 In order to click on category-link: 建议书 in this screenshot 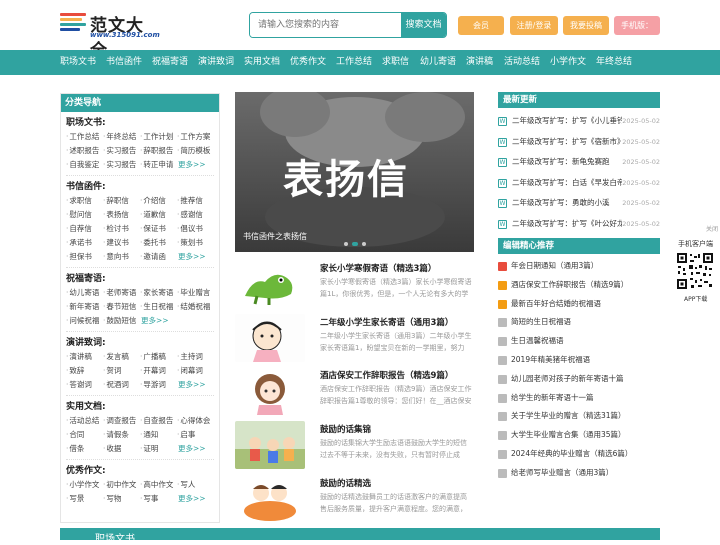, I will do `click(121, 243)`.